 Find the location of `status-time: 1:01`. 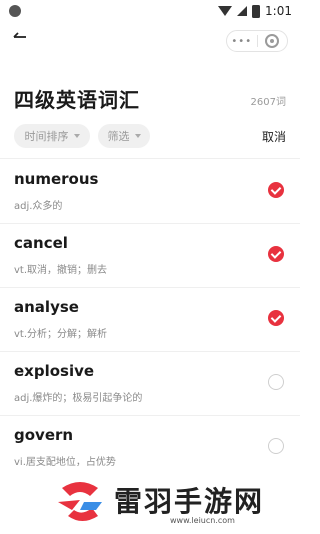

status-time: 1:01 is located at coordinates (278, 11).